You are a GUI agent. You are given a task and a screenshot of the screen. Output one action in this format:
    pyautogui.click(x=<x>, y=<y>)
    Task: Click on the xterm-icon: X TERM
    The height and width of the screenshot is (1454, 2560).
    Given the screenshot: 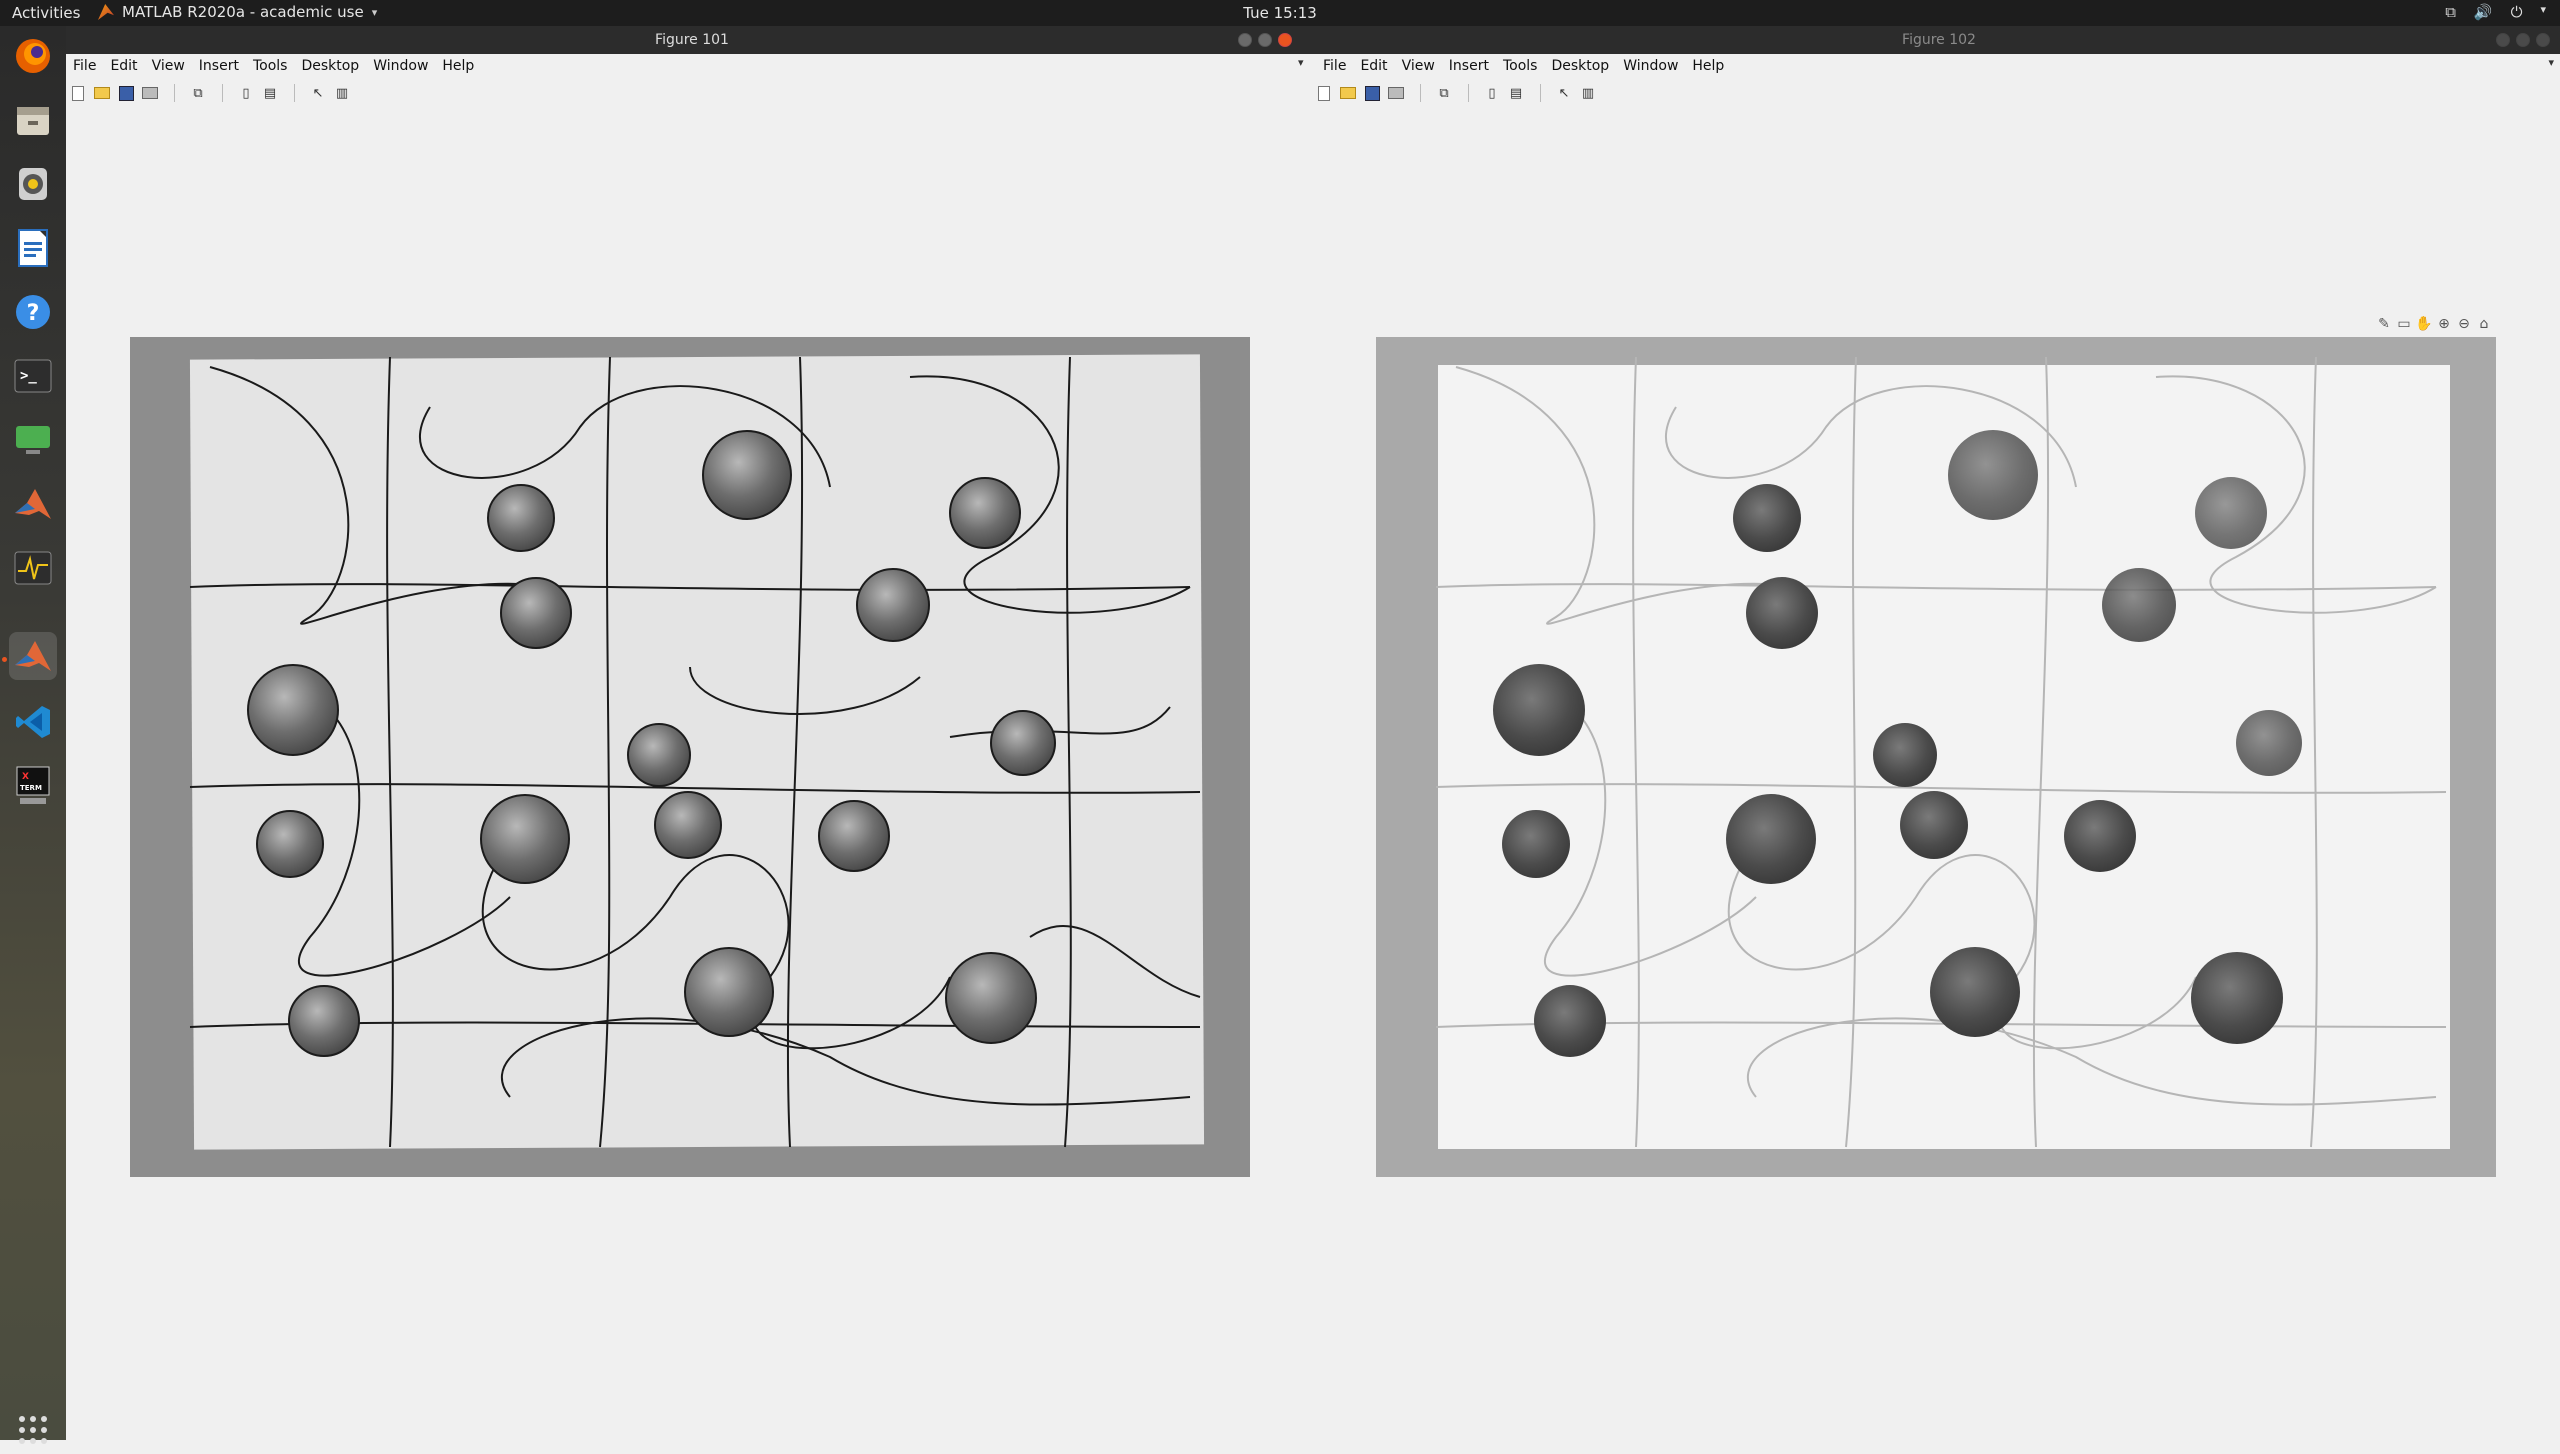 What is the action you would take?
    pyautogui.click(x=33, y=786)
    